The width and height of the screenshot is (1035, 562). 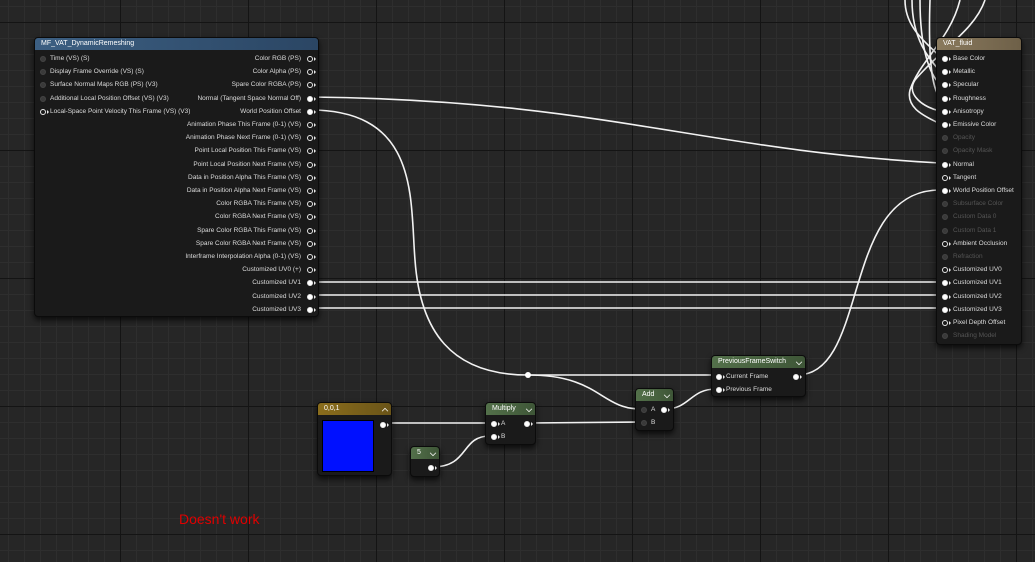 I want to click on multiply-node: Multiply A B, so click(x=510, y=423).